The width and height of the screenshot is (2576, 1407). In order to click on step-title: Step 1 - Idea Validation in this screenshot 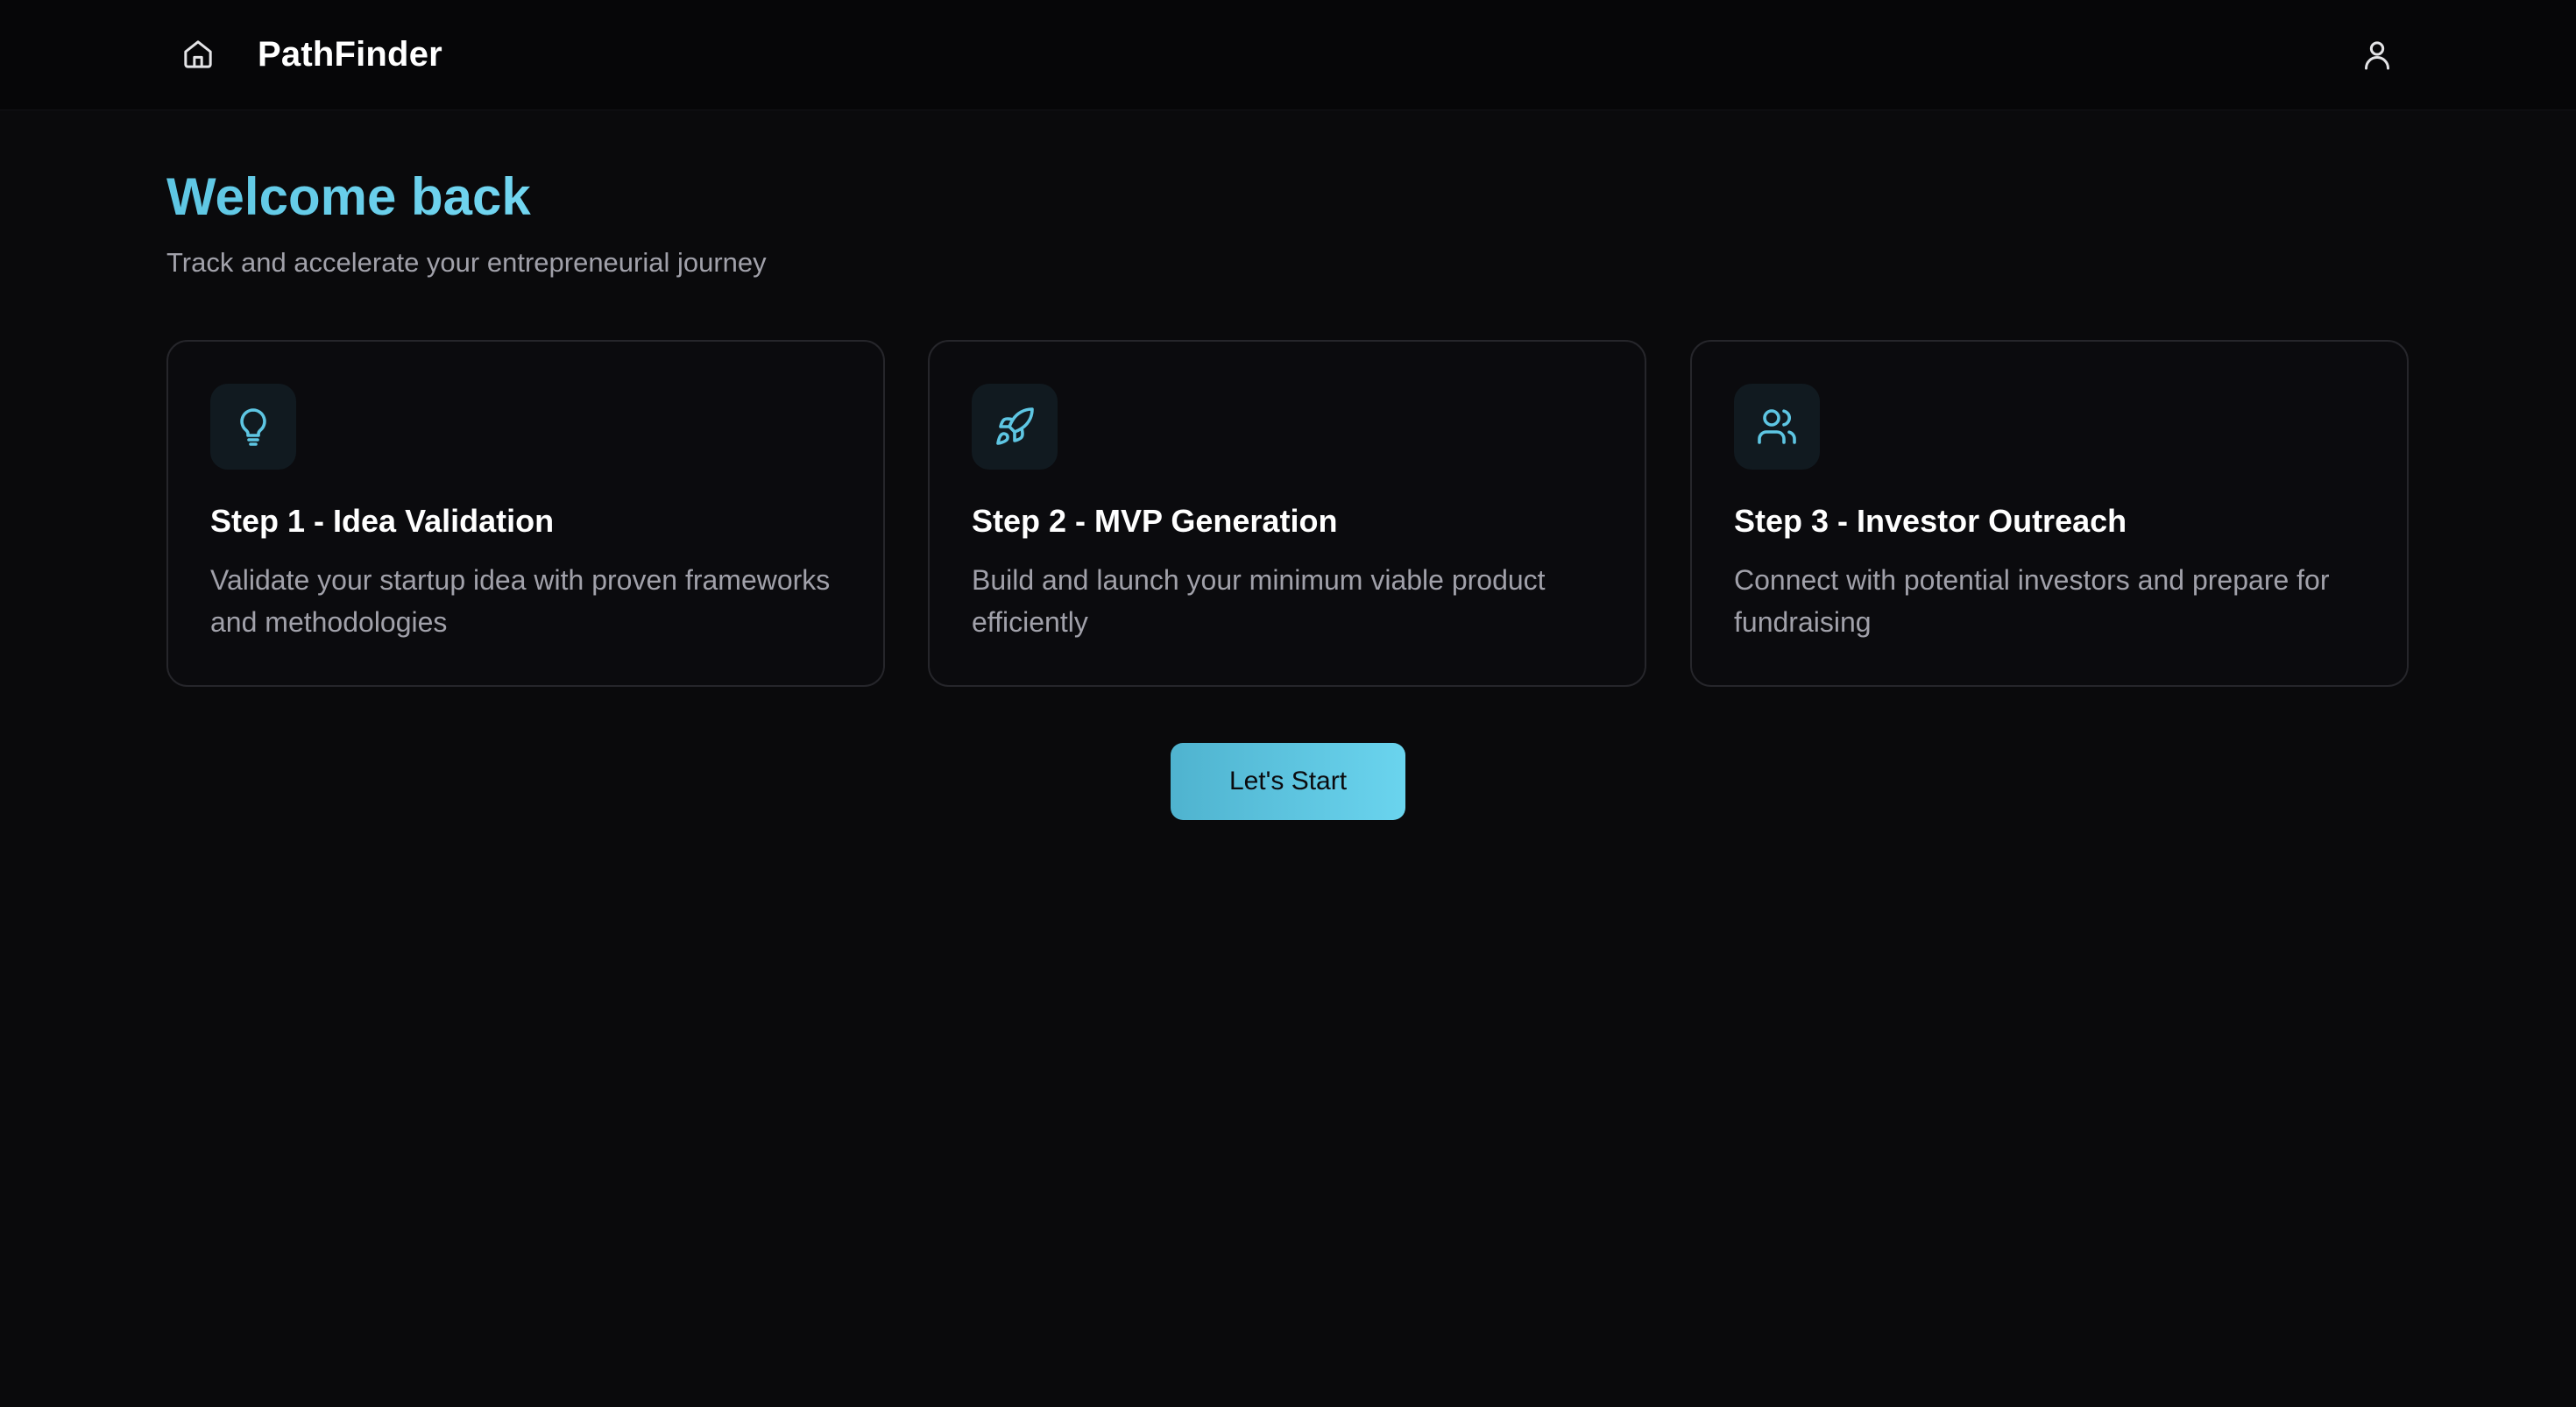, I will do `click(382, 521)`.